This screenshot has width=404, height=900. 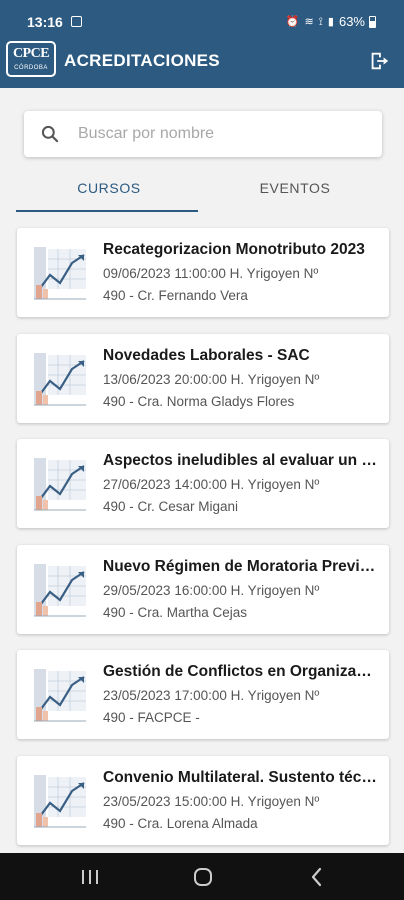 I want to click on search-input, so click(x=223, y=134).